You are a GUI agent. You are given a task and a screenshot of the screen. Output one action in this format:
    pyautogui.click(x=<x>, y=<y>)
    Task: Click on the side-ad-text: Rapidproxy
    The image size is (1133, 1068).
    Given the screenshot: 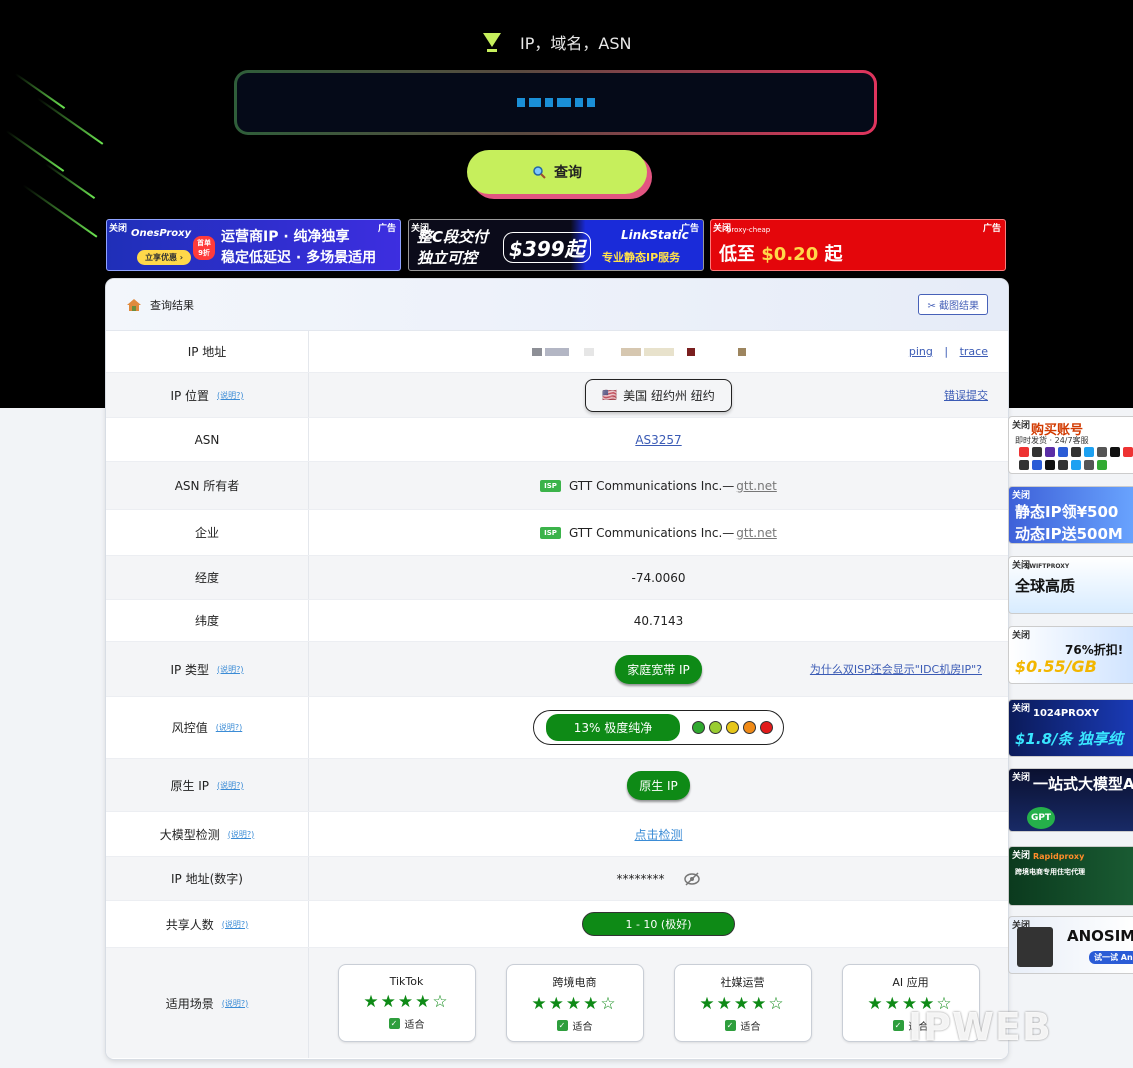 What is the action you would take?
    pyautogui.click(x=1059, y=856)
    